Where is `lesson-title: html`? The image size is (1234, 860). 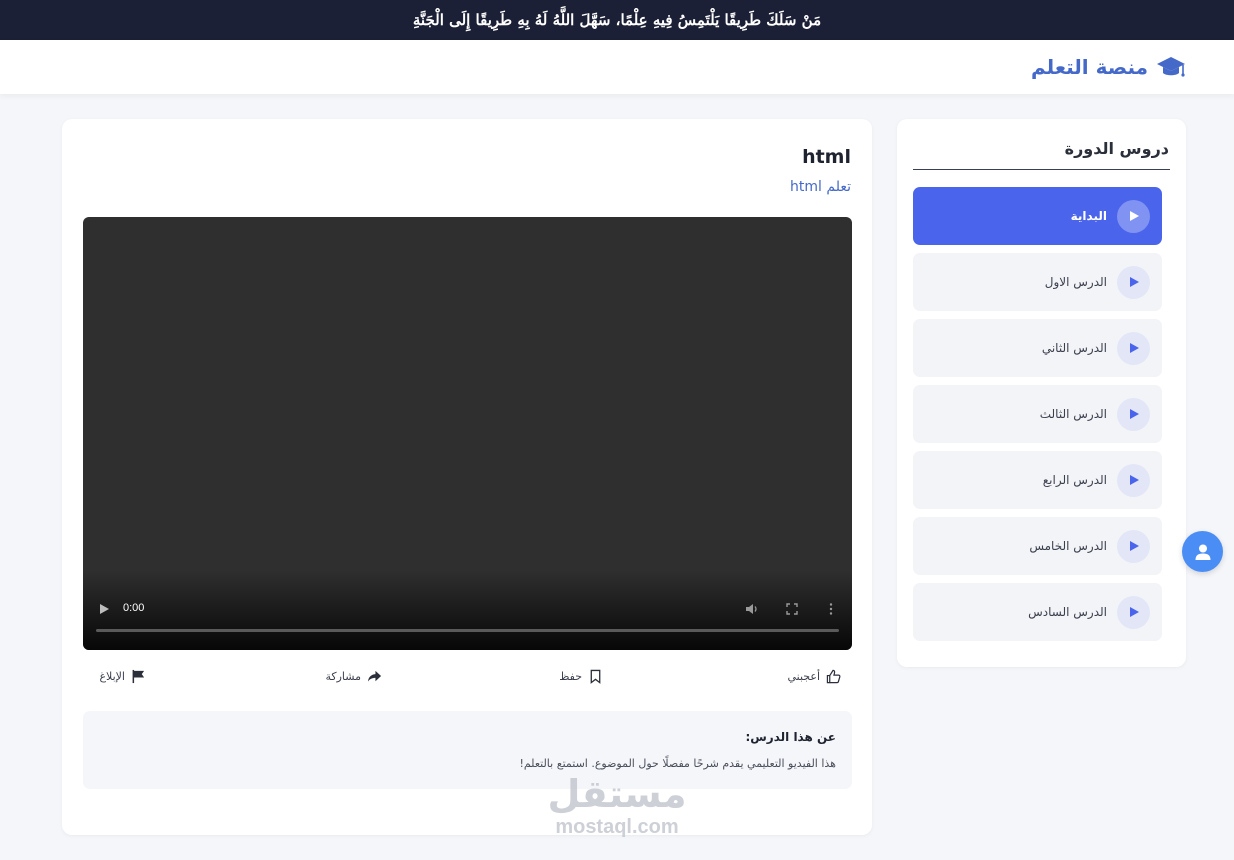 lesson-title: html is located at coordinates (826, 157).